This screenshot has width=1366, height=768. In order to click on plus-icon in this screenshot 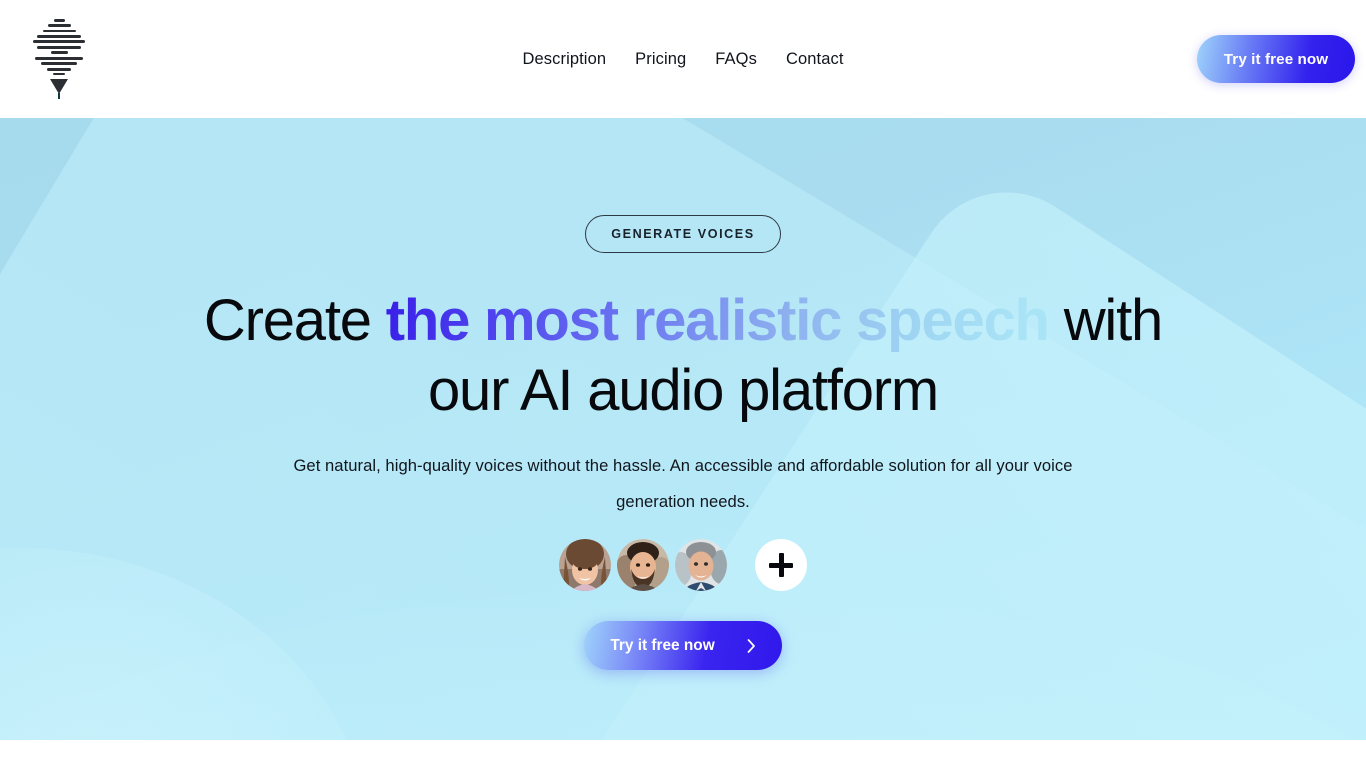, I will do `click(781, 565)`.